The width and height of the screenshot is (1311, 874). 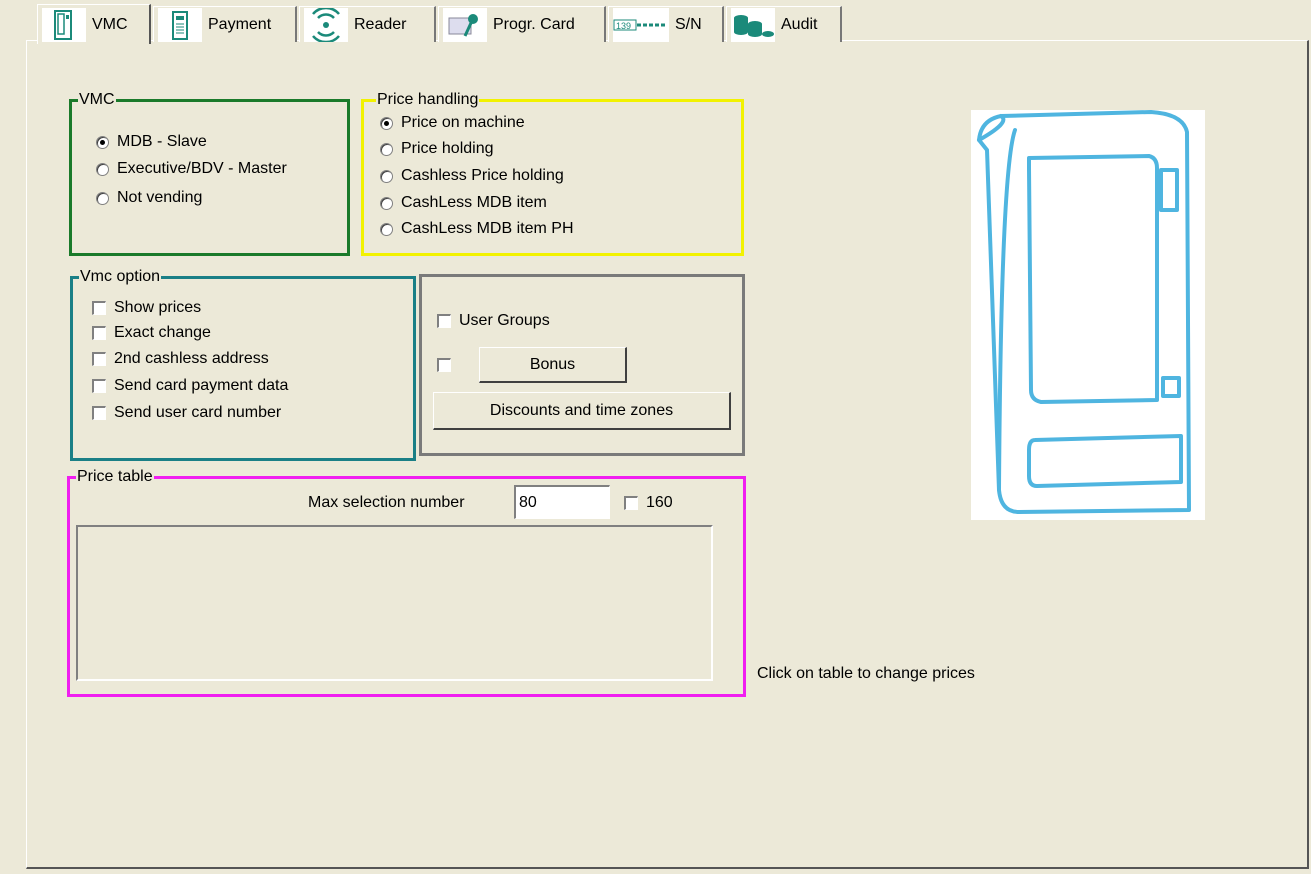 I want to click on tab-vmc: VMC, so click(x=94, y=24).